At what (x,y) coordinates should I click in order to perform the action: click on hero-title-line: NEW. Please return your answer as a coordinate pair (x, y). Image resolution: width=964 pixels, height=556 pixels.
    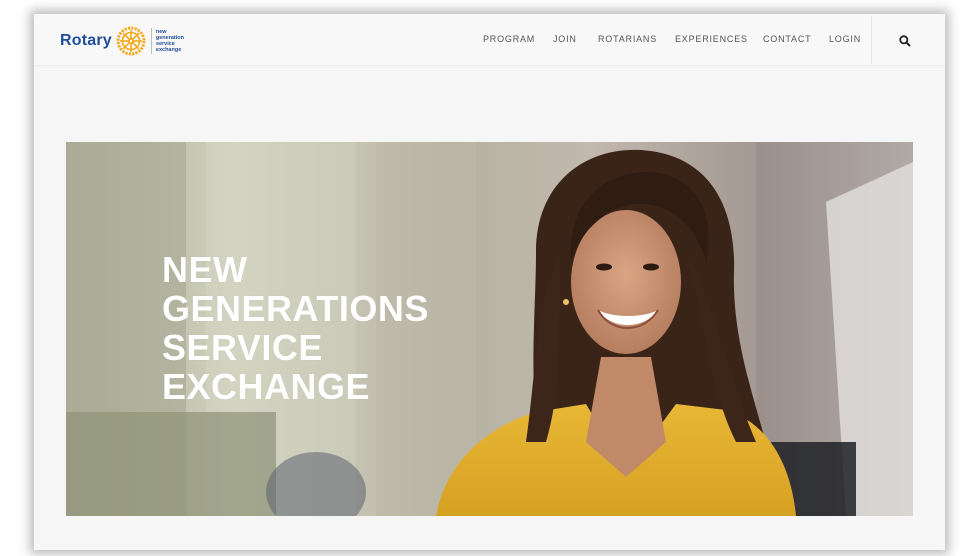
    Looking at the image, I should click on (205, 269).